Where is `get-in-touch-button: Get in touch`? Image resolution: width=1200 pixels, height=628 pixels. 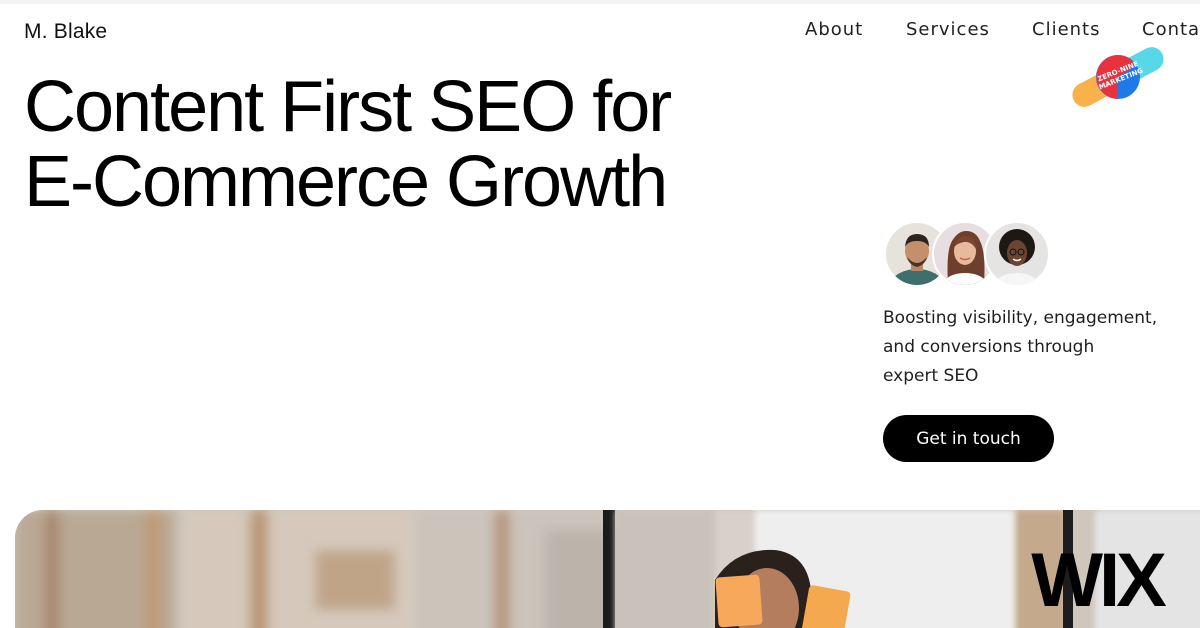 get-in-touch-button: Get in touch is located at coordinates (968, 438).